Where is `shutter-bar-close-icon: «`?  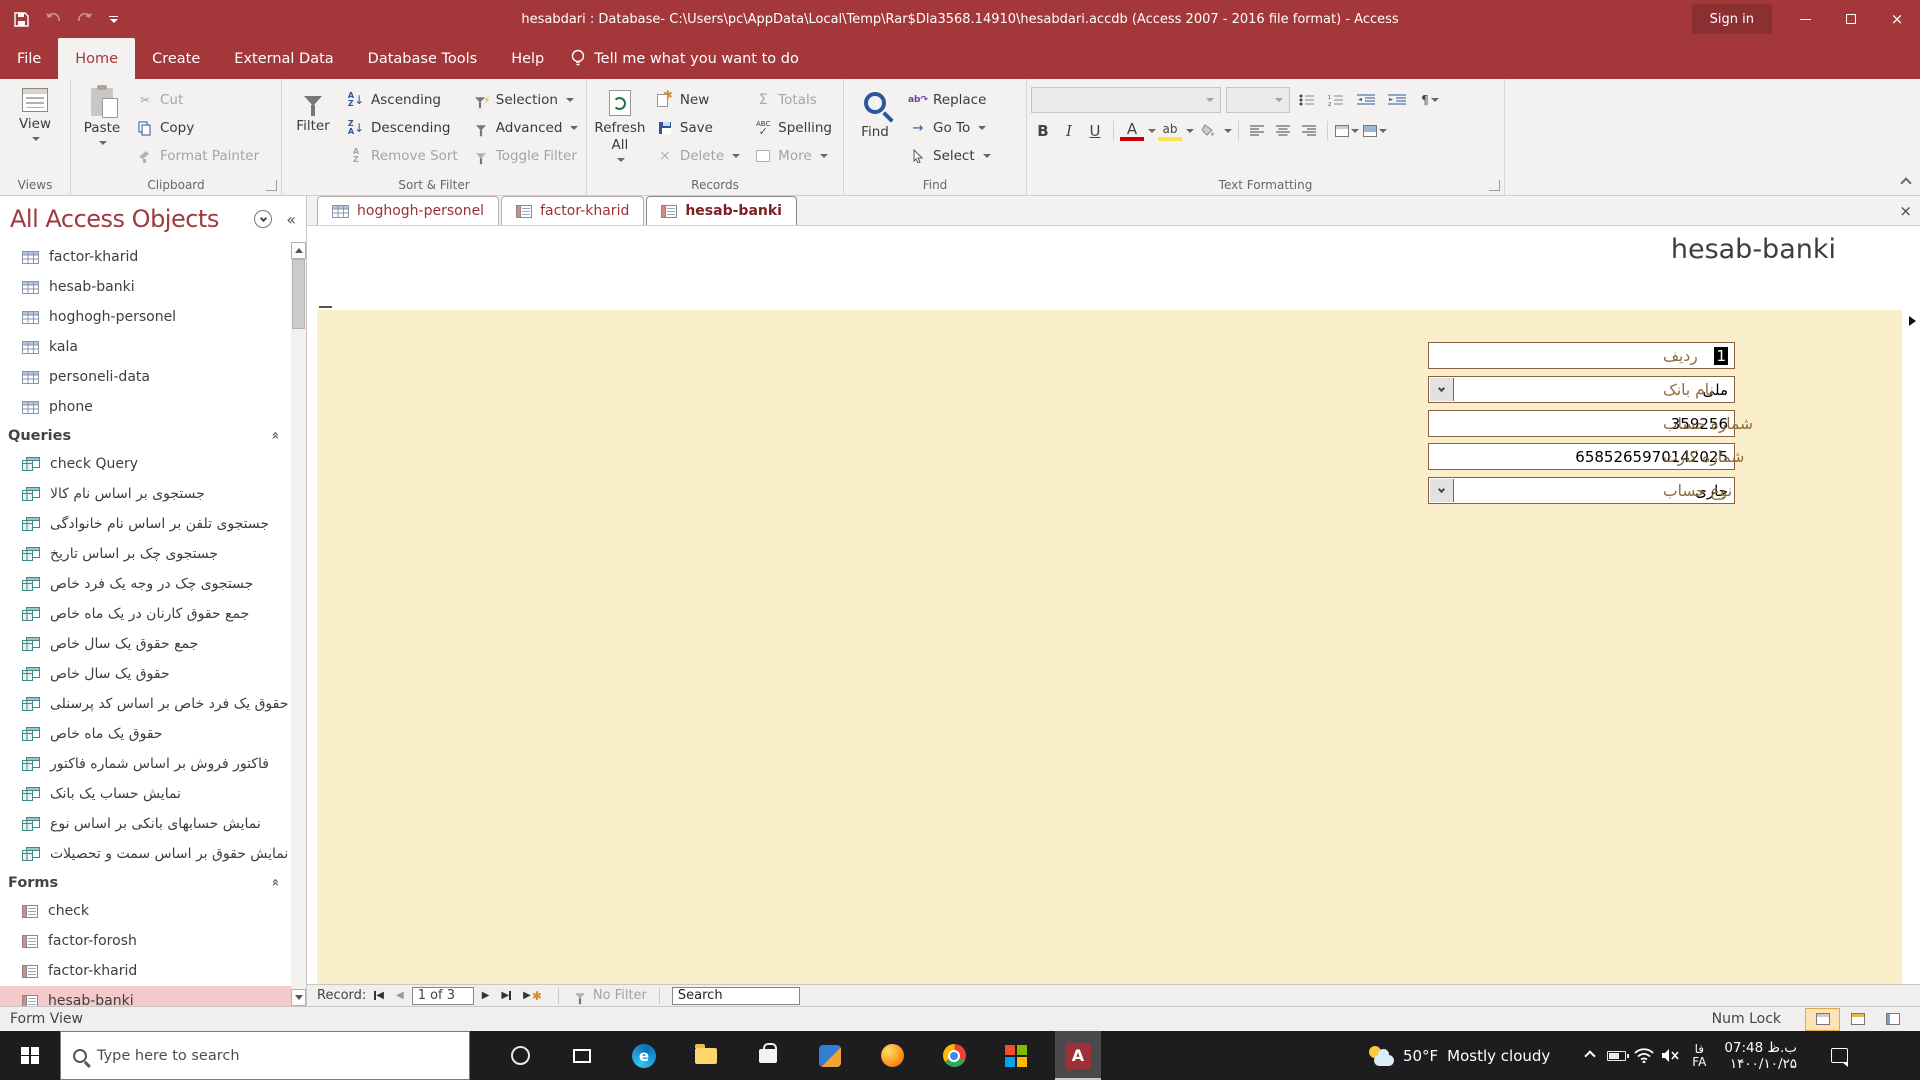
shutter-bar-close-icon: « is located at coordinates (291, 219).